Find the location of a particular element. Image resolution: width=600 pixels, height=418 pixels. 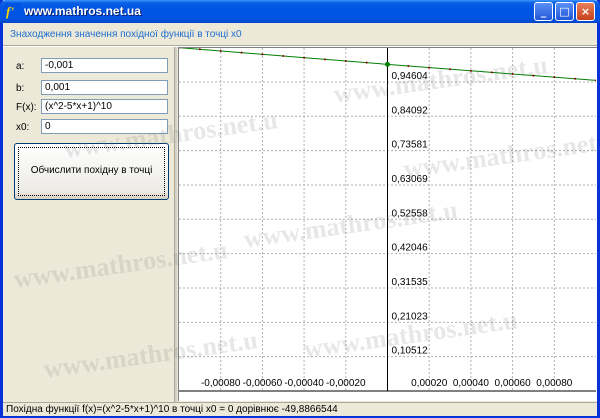

y-tick-label: 0,84092 is located at coordinates (410, 110).